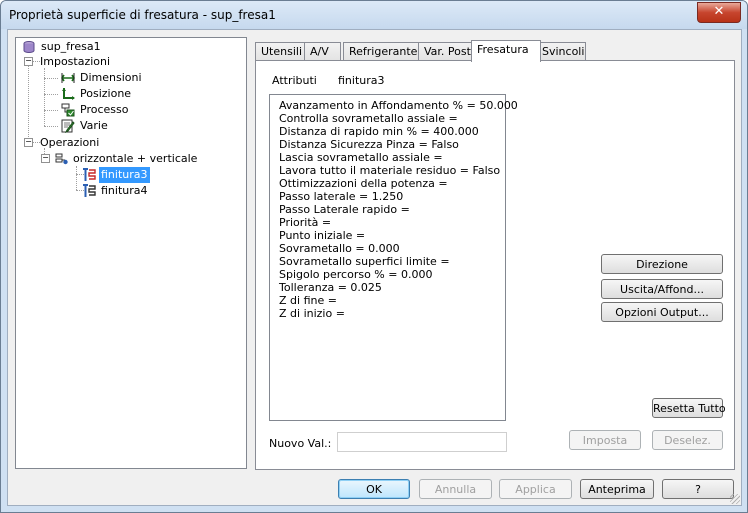  Describe the element at coordinates (344, 209) in the screenshot. I see `list-item: Passo Laterale rapido =` at that location.